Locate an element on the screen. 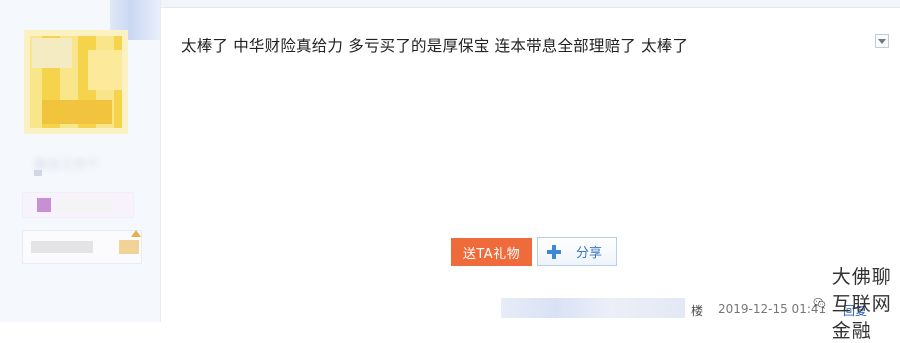  post-menu-button is located at coordinates (882, 41).